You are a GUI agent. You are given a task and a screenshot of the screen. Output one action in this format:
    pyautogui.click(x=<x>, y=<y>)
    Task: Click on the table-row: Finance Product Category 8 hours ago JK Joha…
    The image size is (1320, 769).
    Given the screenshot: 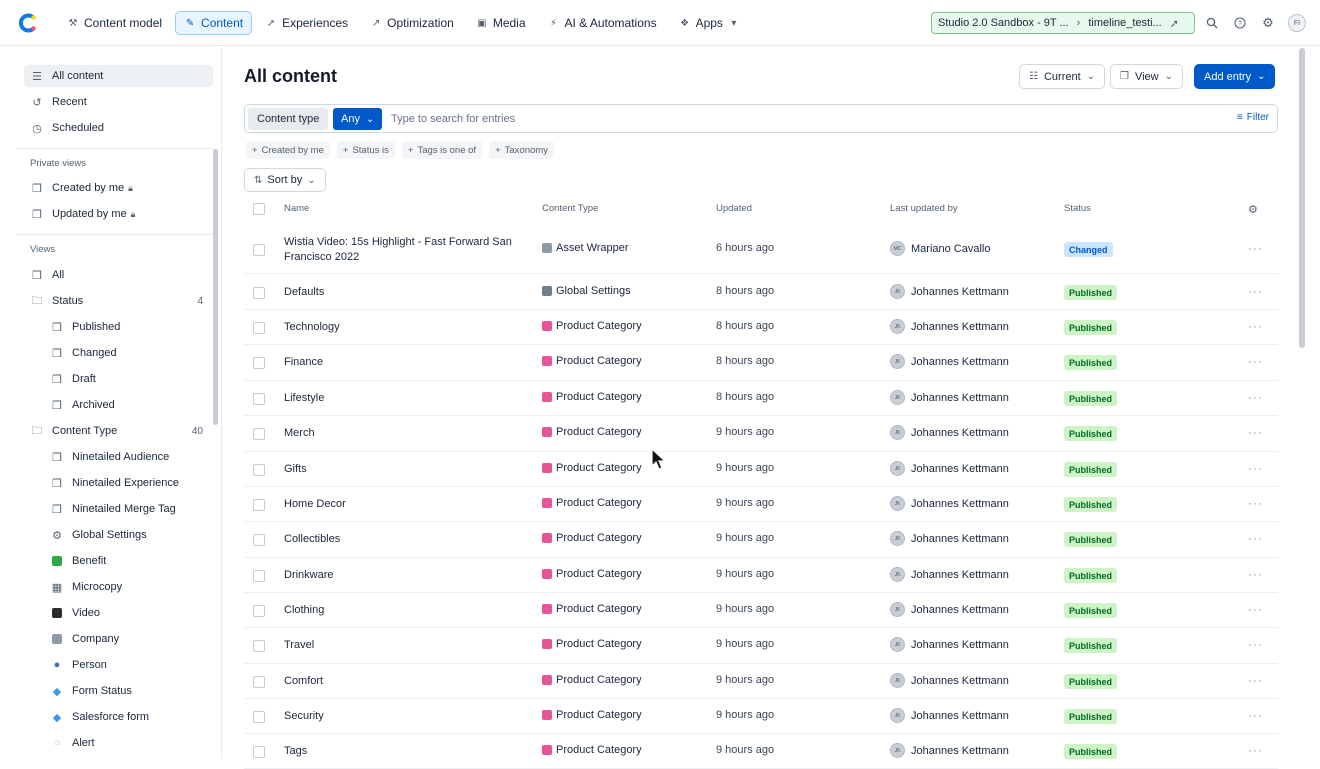 What is the action you would take?
    pyautogui.click(x=761, y=363)
    